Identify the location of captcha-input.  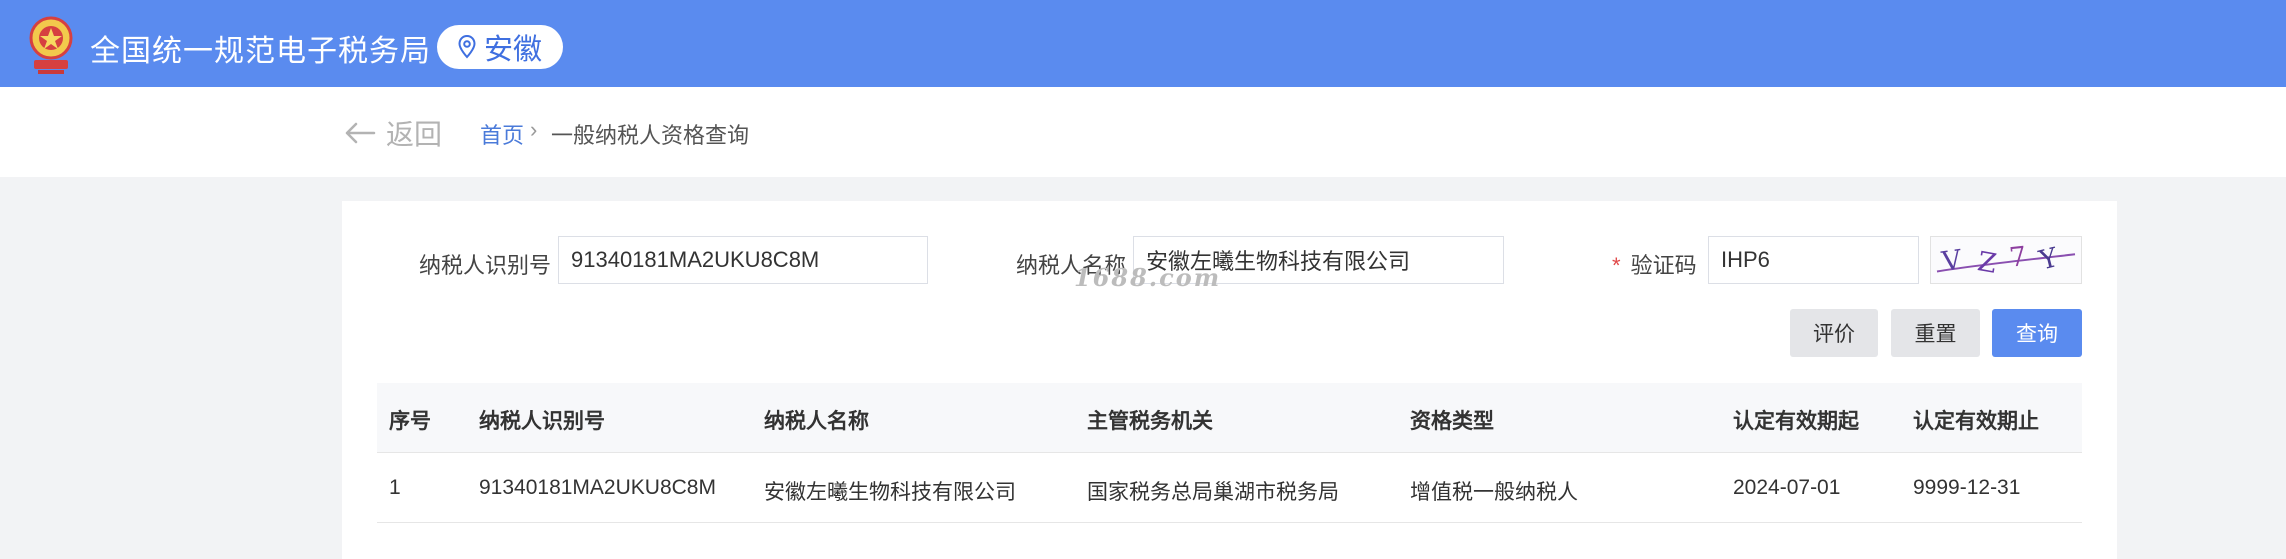
(1813, 260).